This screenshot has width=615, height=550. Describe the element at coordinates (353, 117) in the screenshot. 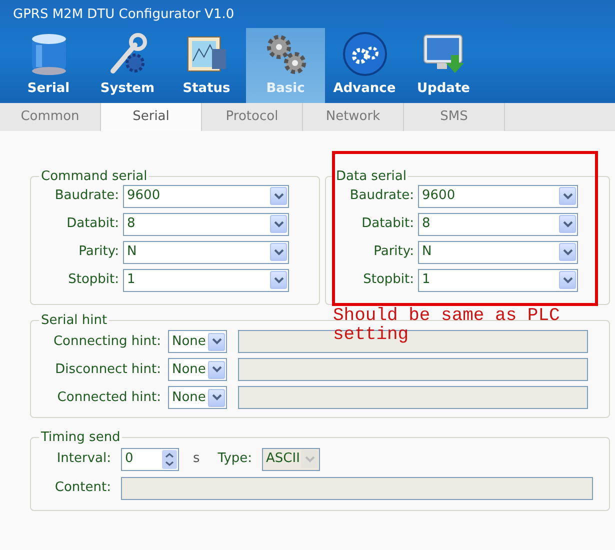

I see `tab: Network` at that location.